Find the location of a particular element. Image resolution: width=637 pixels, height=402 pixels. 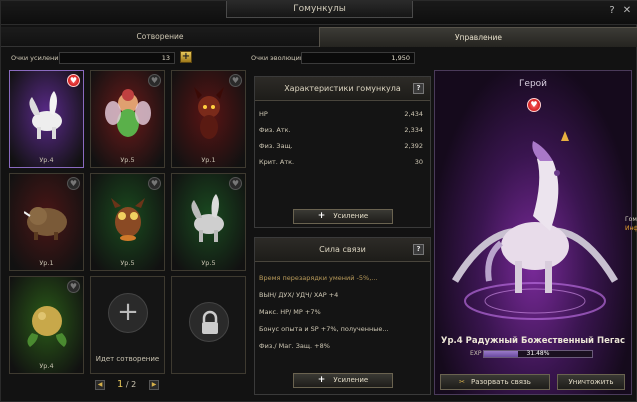

evolution-points-value: 1,950 is located at coordinates (358, 58).